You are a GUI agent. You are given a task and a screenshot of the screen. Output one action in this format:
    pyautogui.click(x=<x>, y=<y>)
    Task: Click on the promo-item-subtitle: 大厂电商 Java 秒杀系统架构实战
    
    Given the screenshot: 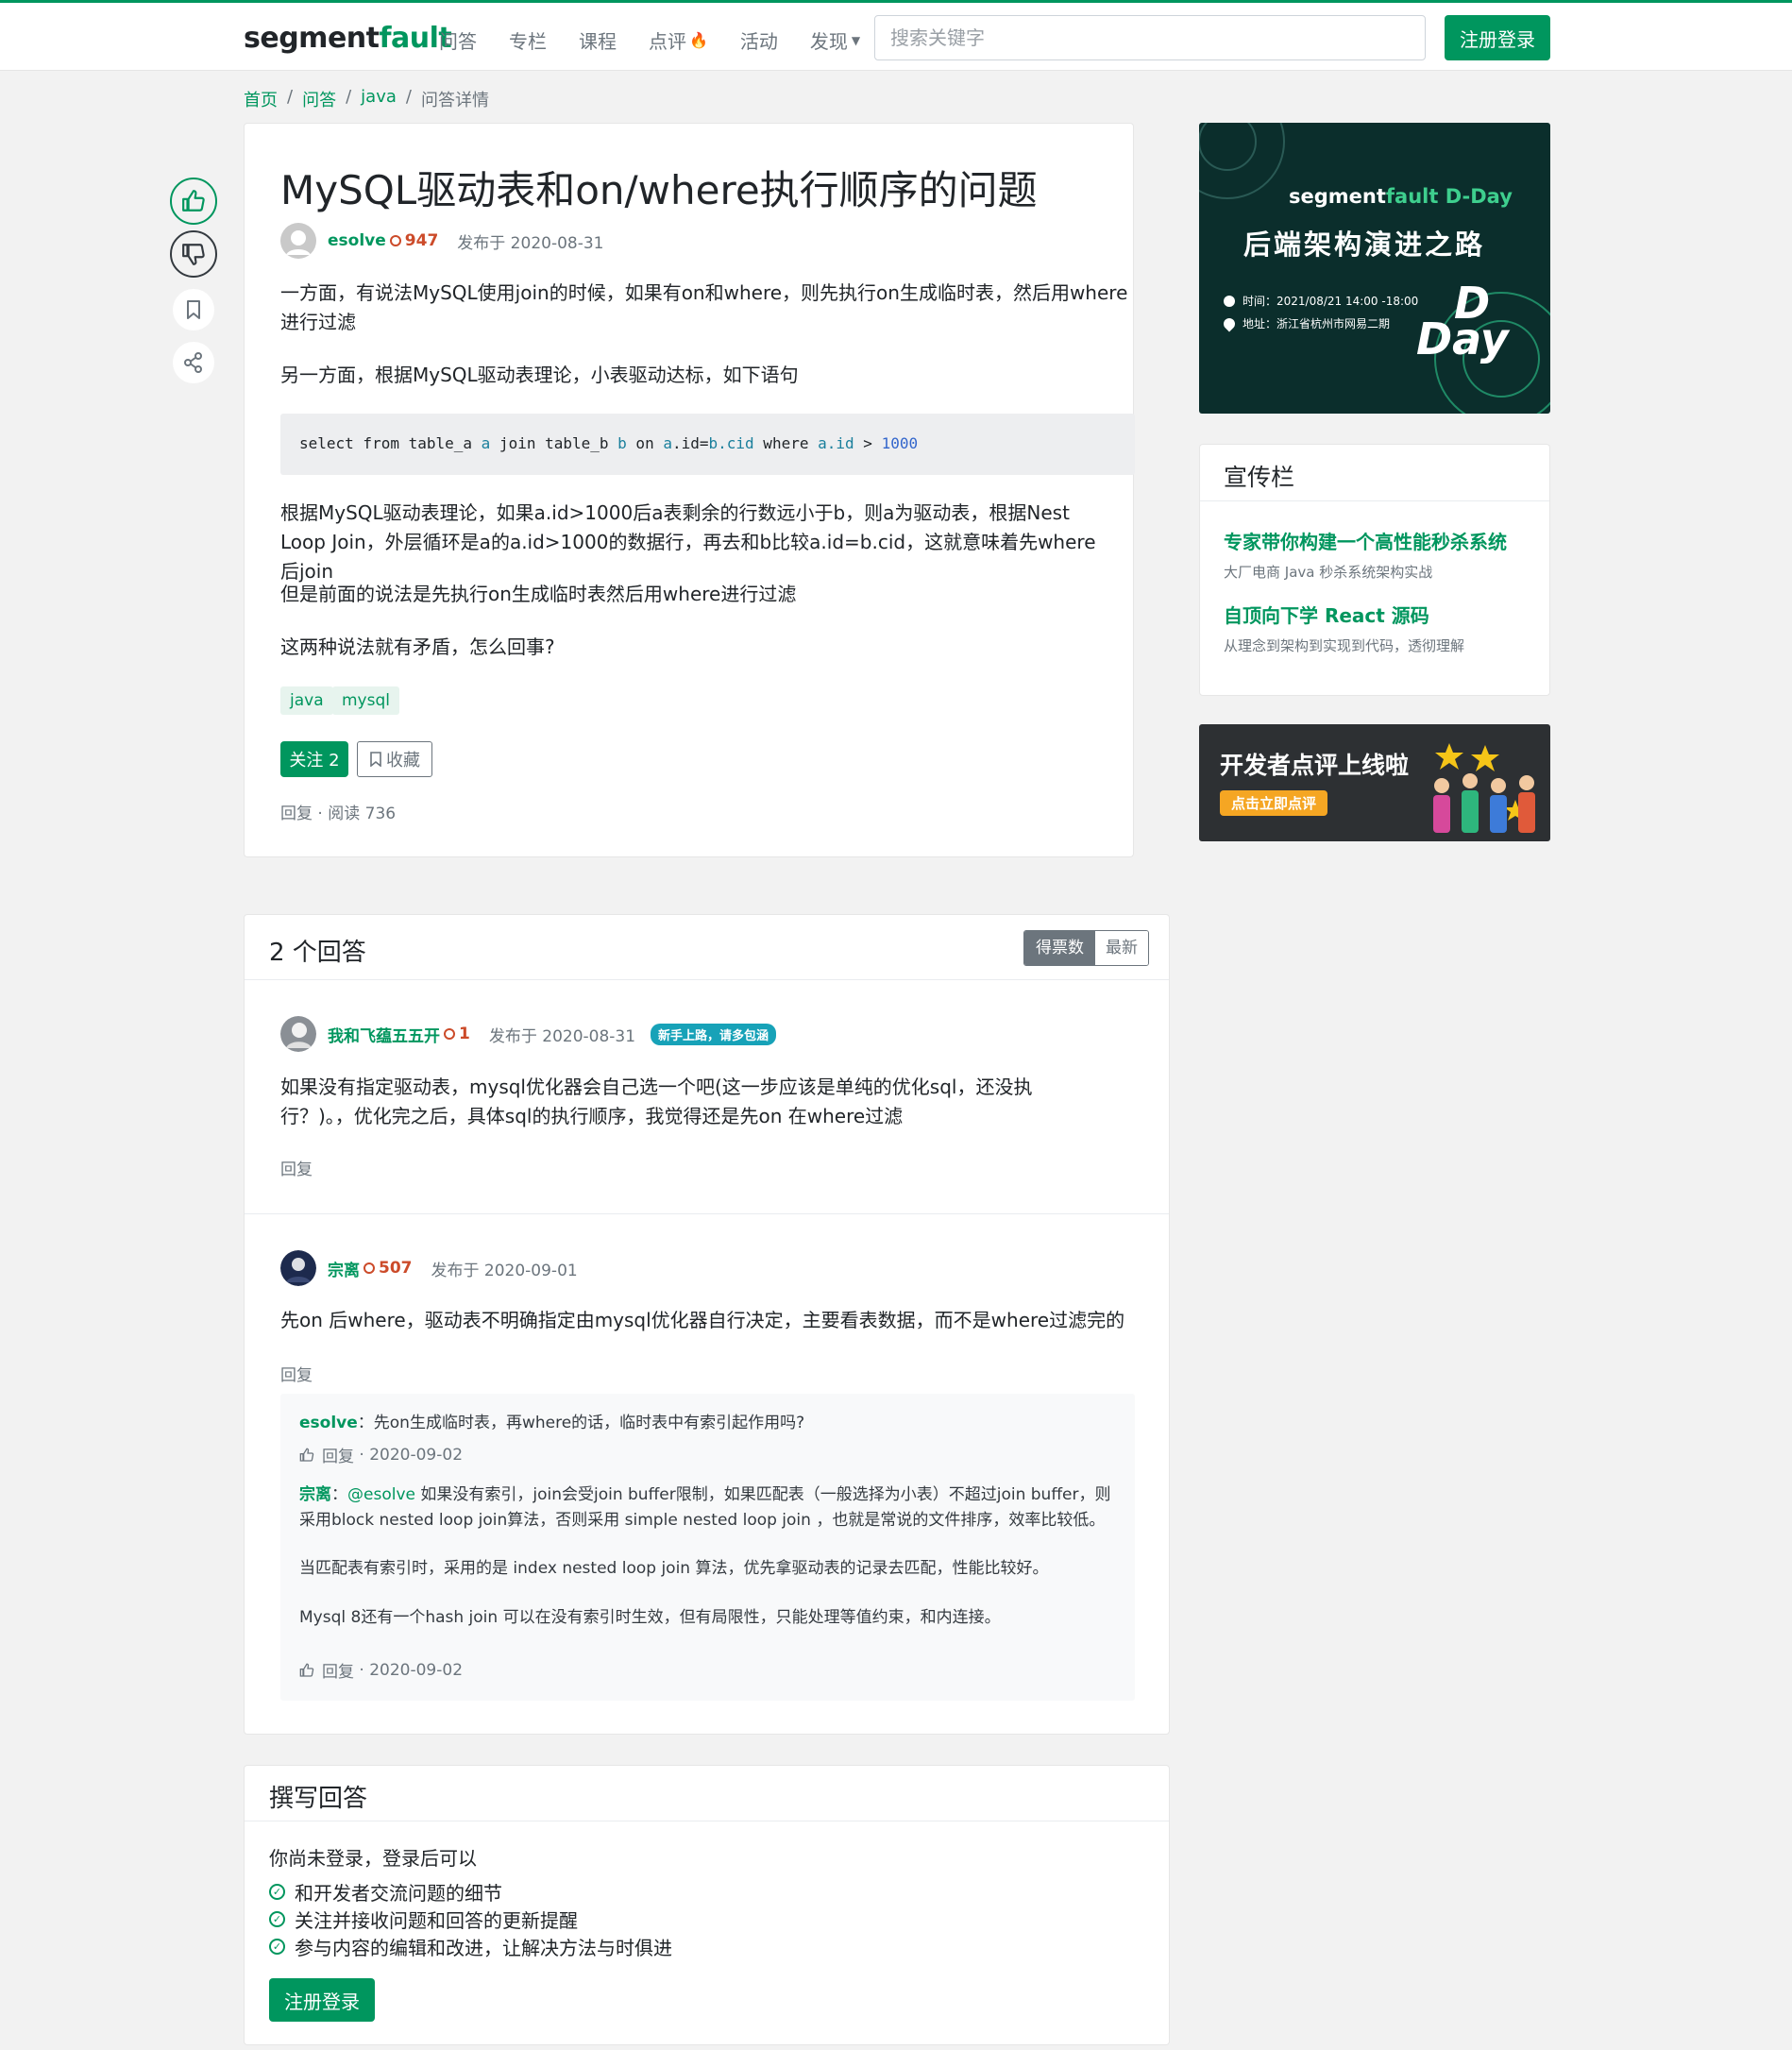 What is the action you would take?
    pyautogui.click(x=1329, y=573)
    